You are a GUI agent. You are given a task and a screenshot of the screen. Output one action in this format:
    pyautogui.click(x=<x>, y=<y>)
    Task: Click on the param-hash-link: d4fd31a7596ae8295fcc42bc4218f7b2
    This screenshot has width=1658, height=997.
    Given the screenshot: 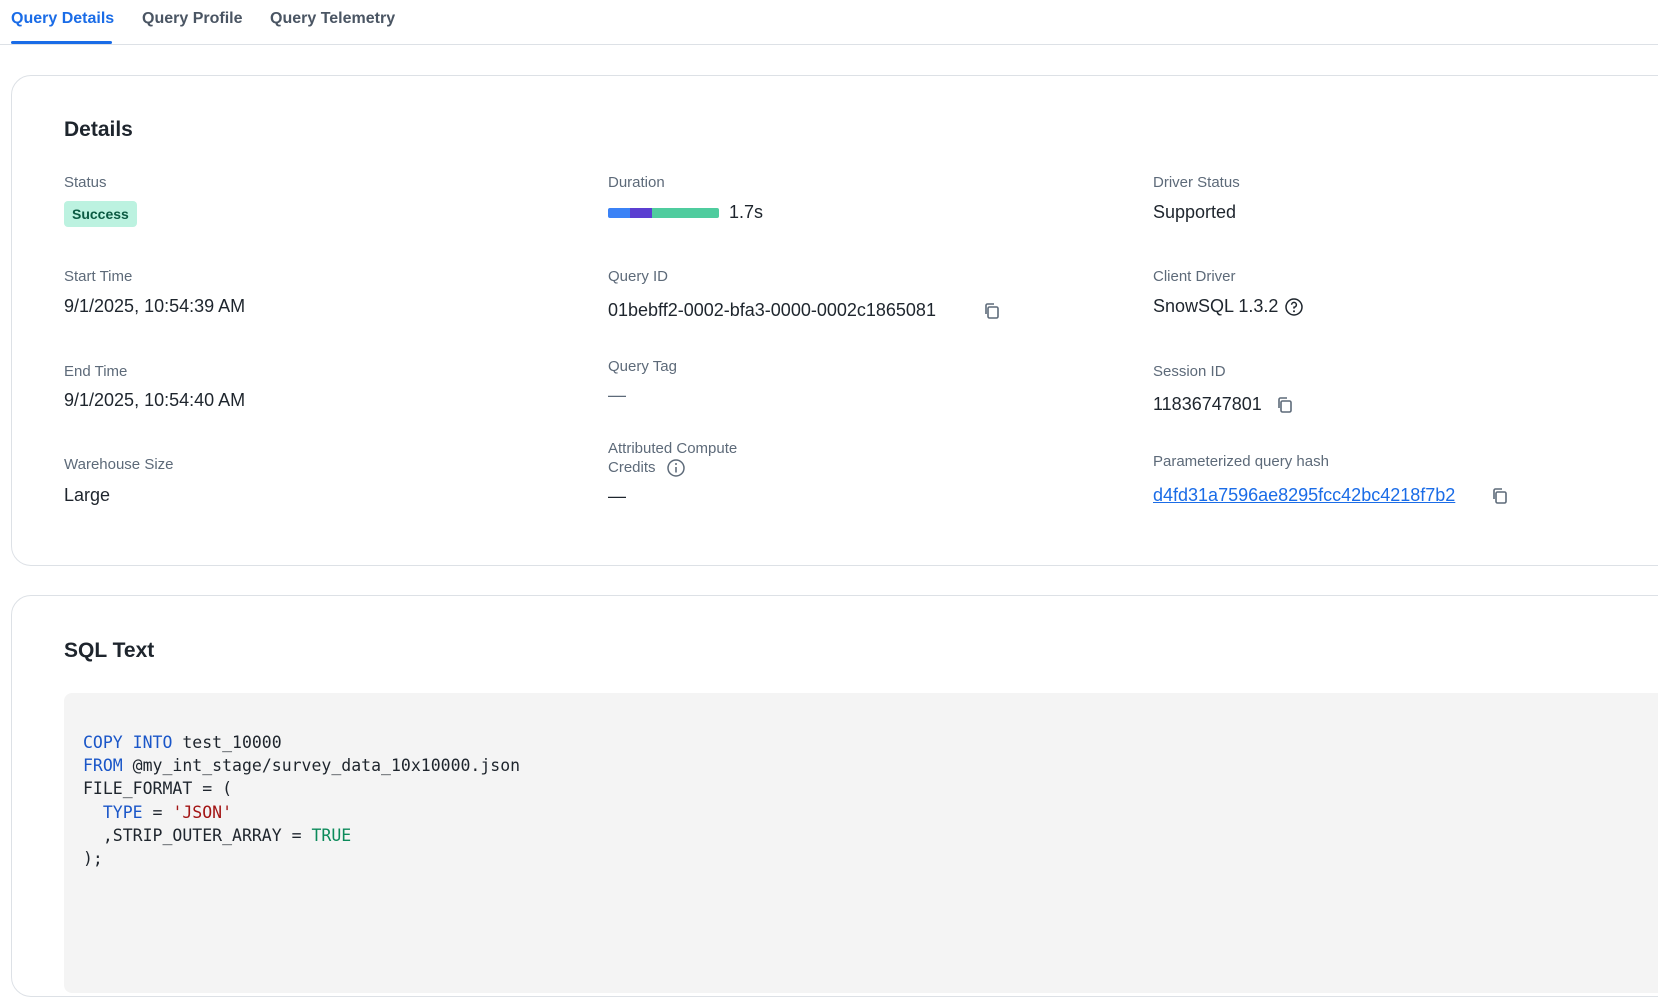 What is the action you would take?
    pyautogui.click(x=1304, y=495)
    